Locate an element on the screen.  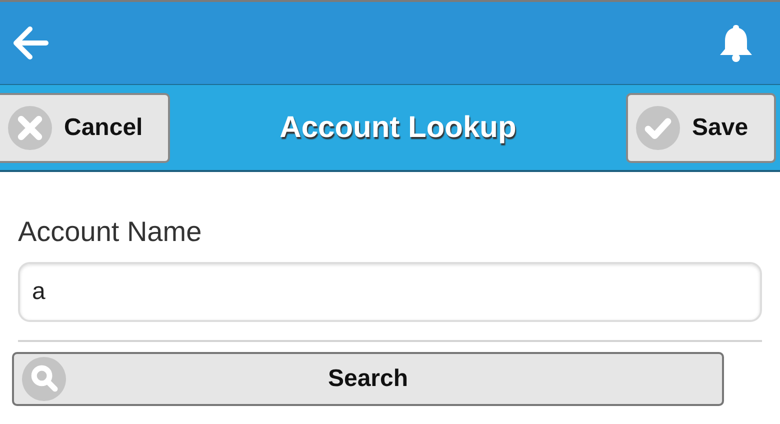
back-arrow-icon is located at coordinates (31, 43).